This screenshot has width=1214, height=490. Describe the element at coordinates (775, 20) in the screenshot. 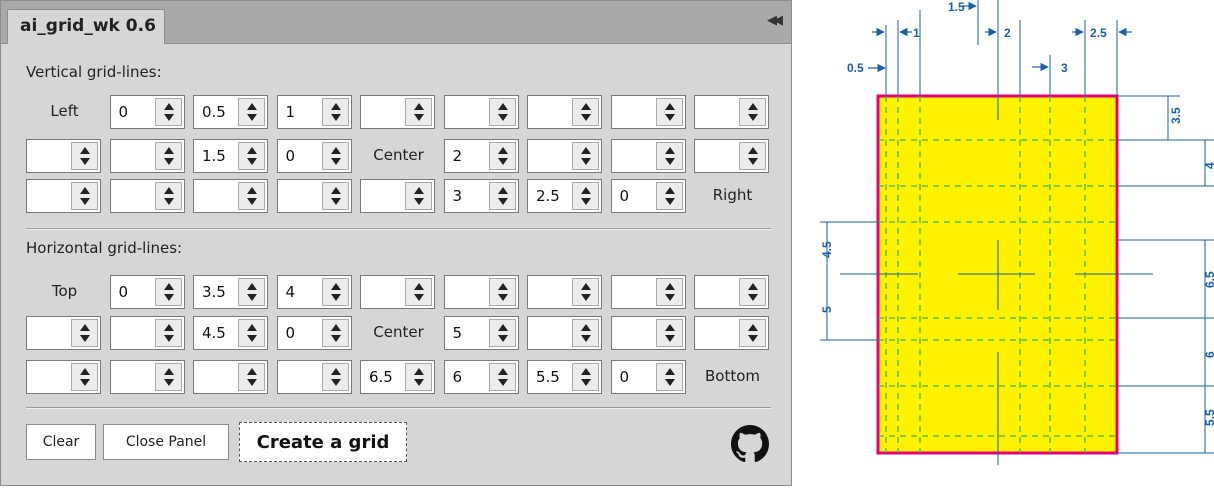

I see `double-chevron-left-icon: ◀◀` at that location.